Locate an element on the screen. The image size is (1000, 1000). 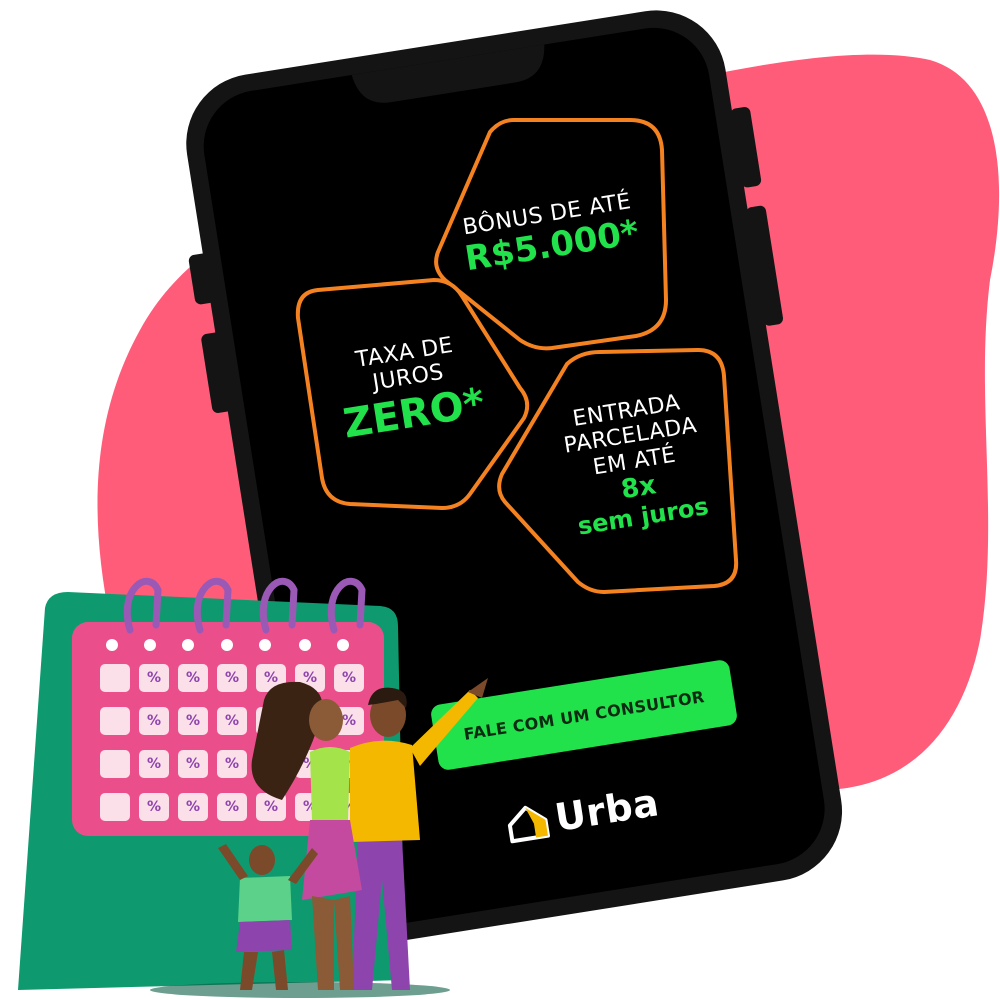
man-figure is located at coordinates (419, 834).